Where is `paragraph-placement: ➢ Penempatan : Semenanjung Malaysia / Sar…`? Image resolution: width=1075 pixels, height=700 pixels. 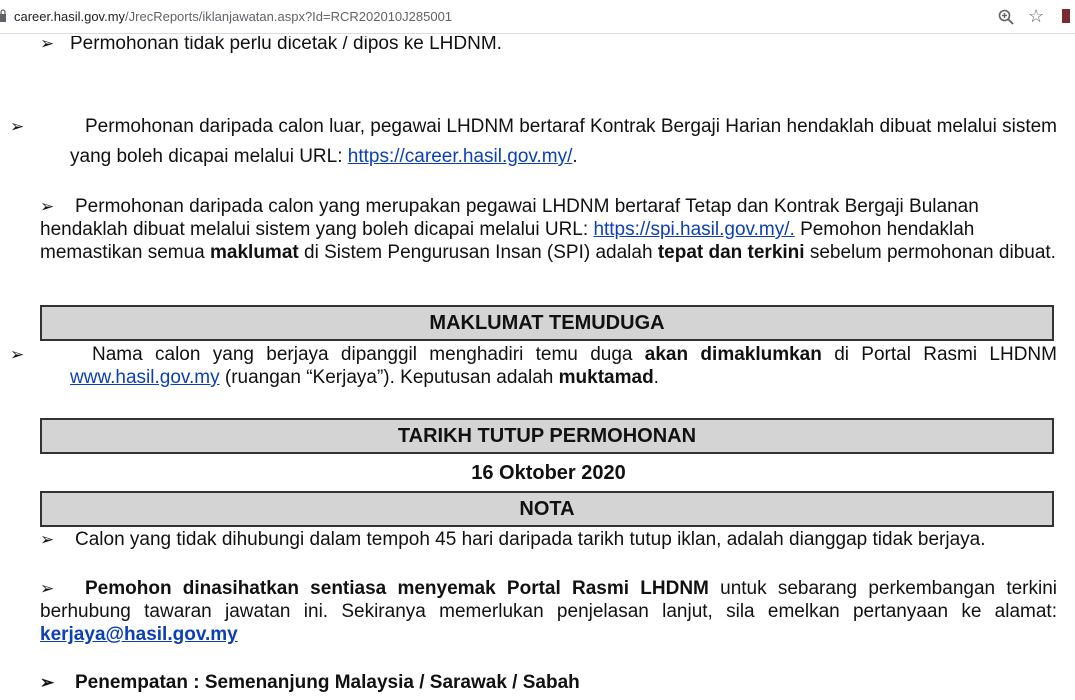
paragraph-placement: ➢ Penempatan : Semenanjung Malaysia / Sar… is located at coordinates (310, 682).